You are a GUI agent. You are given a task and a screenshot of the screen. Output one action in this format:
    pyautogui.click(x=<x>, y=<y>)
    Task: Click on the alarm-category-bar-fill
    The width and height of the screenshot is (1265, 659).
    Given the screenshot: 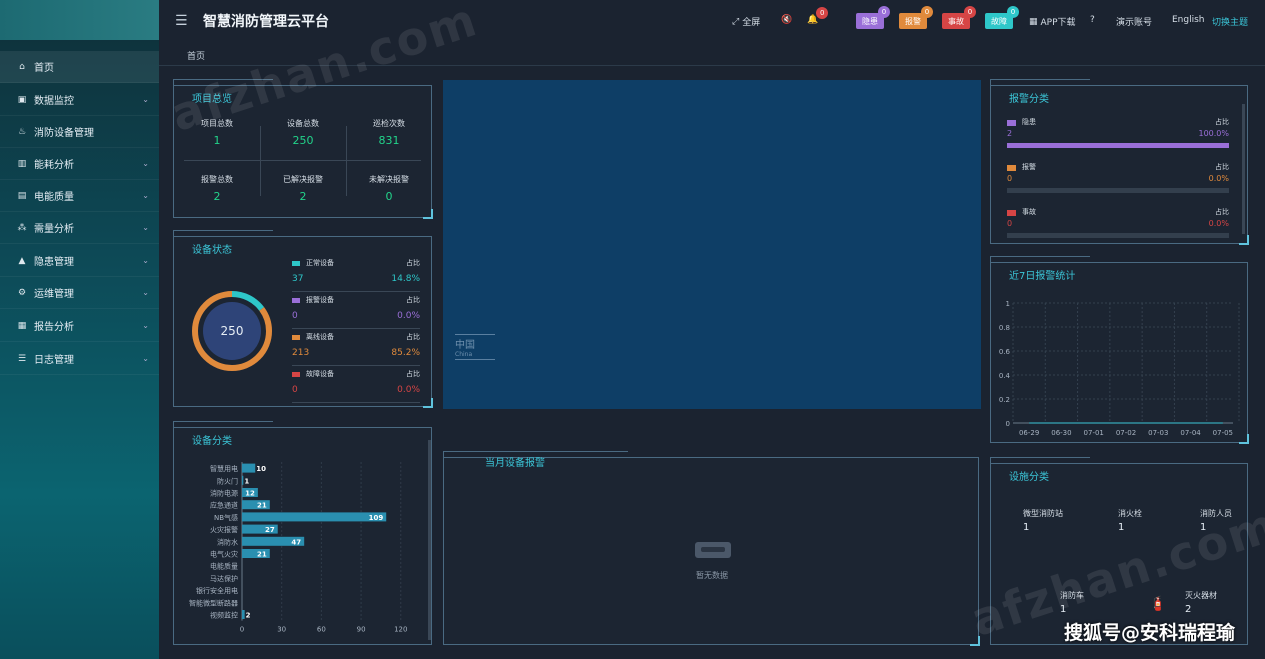 What is the action you would take?
    pyautogui.click(x=1118, y=145)
    